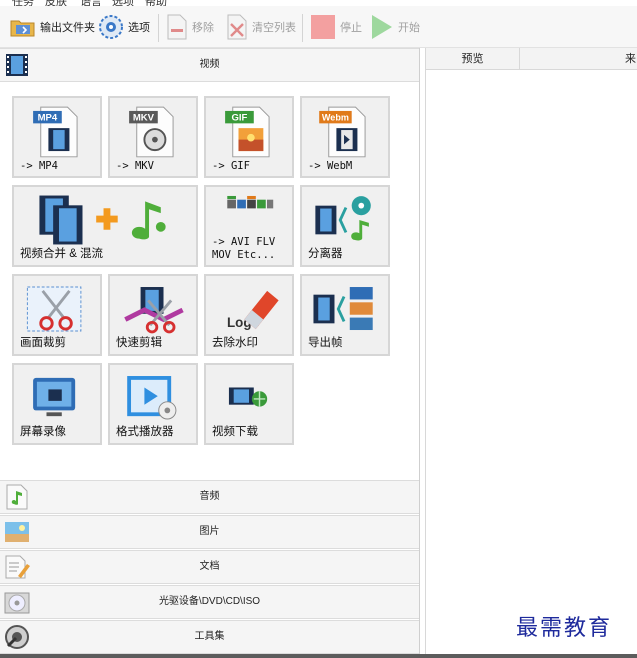 This screenshot has width=637, height=658. What do you see at coordinates (124, 27) in the screenshot?
I see `options-button: 选项` at bounding box center [124, 27].